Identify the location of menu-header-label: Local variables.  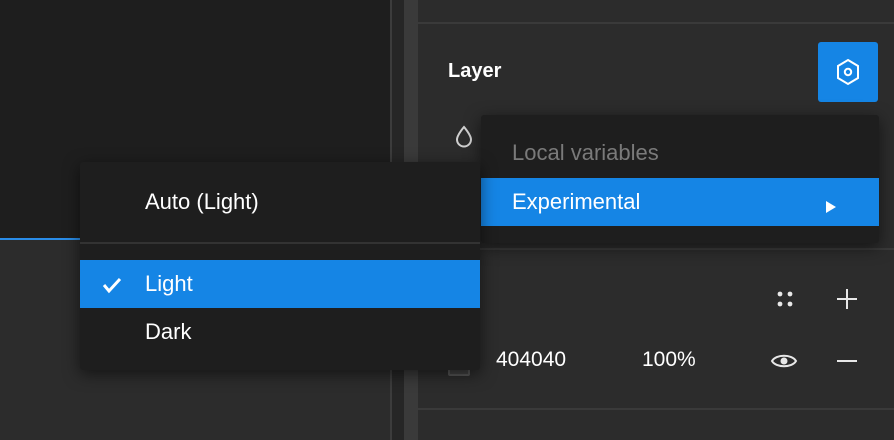
(585, 152).